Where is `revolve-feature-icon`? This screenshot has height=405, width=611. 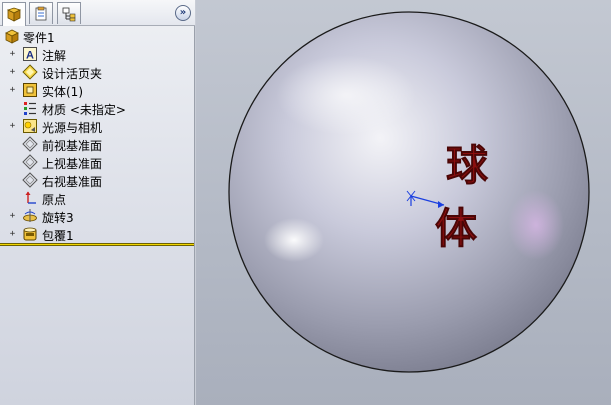
revolve-feature-icon is located at coordinates (30, 216).